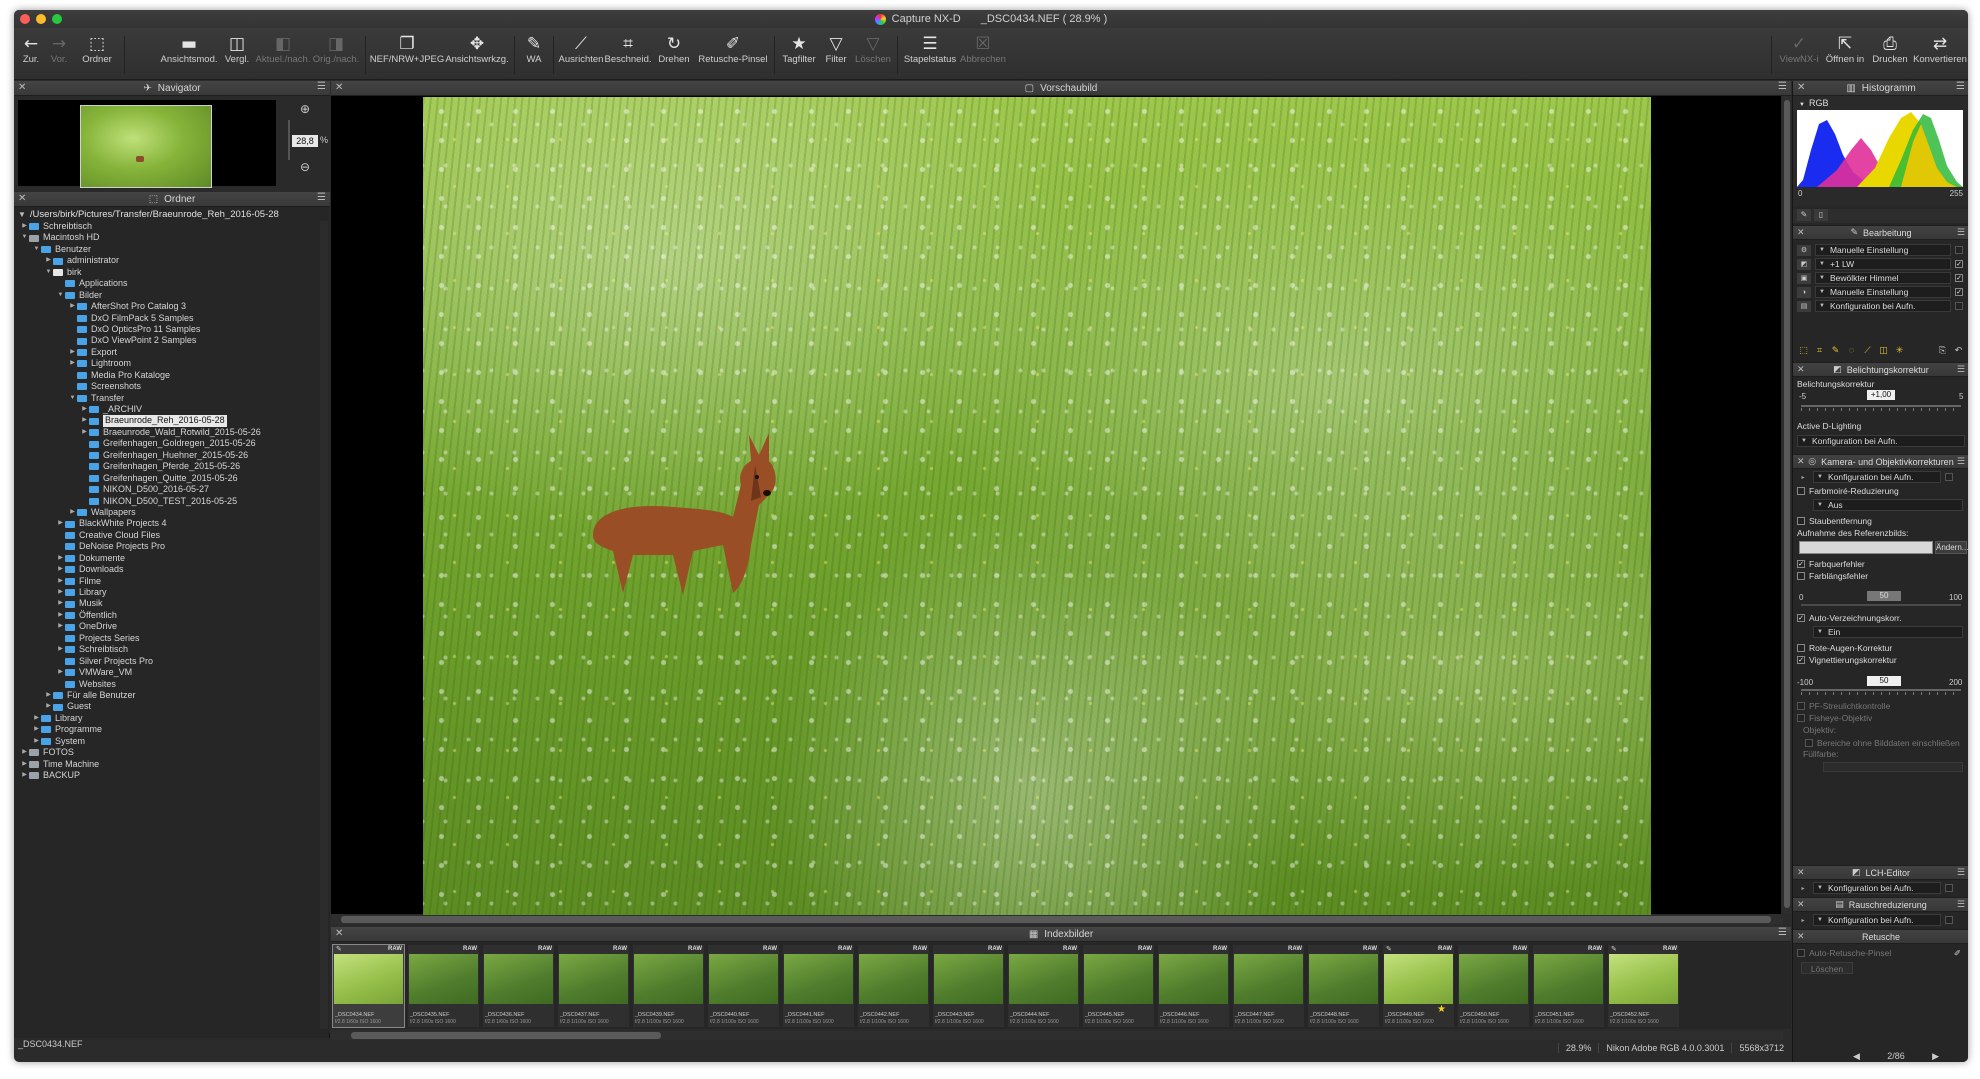 This screenshot has height=1079, width=1980. What do you see at coordinates (164, 764) in the screenshot?
I see `folder-tree-item: ▶ Time Machine` at bounding box center [164, 764].